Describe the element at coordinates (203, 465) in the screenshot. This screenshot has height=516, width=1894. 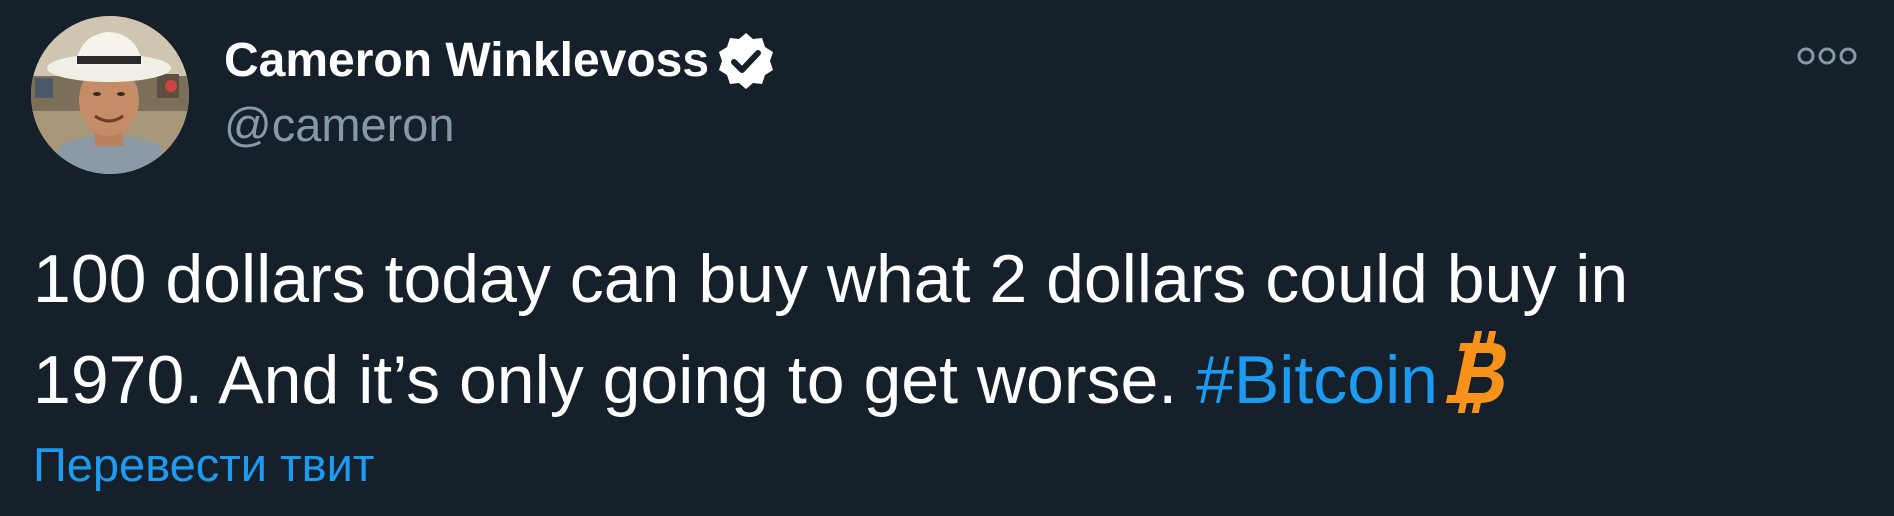
I see `translate-tweet-link: Перевести твит` at that location.